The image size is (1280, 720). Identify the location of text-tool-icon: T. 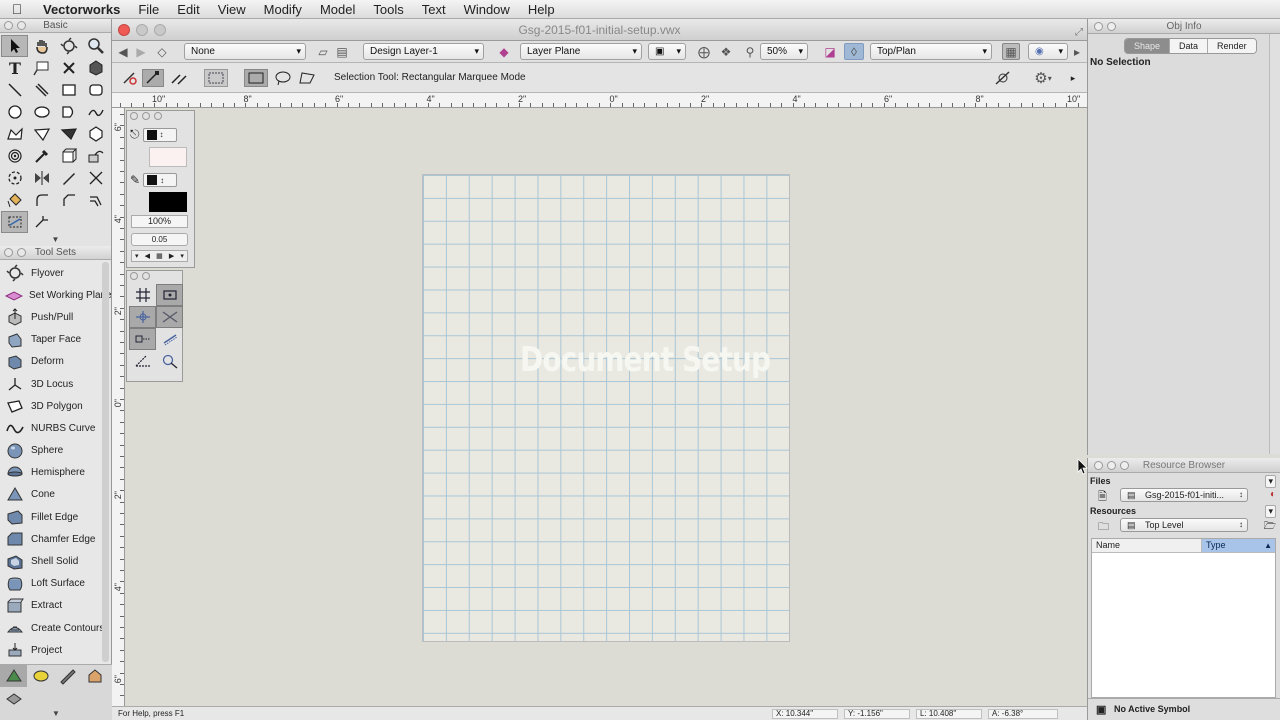
(14, 68).